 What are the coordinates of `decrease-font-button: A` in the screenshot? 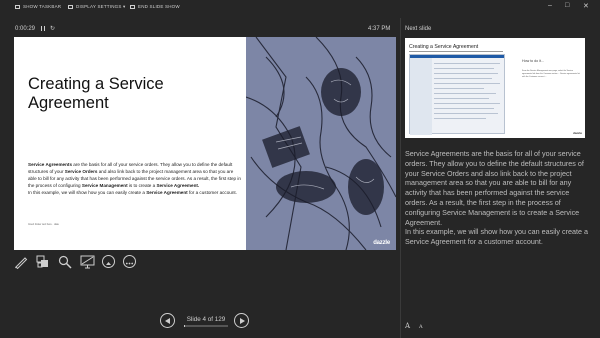 It's located at (421, 327).